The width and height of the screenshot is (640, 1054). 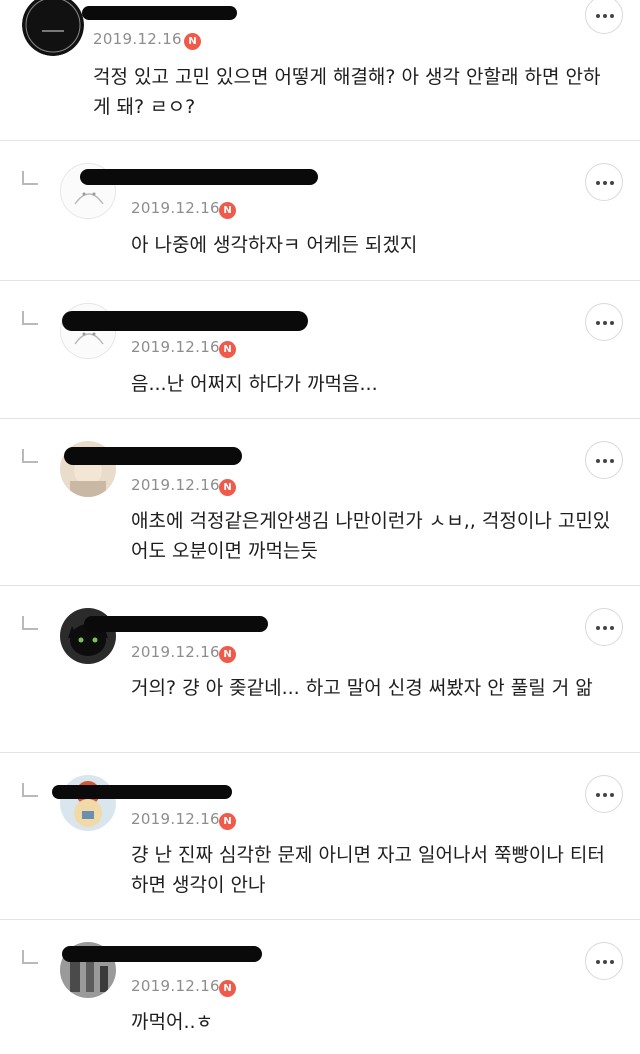 I want to click on comment-text: 거의? 걍 아 좆같네... 하고 말어 신경 써봤자 안 풀릴 거 앎, so click(x=362, y=688).